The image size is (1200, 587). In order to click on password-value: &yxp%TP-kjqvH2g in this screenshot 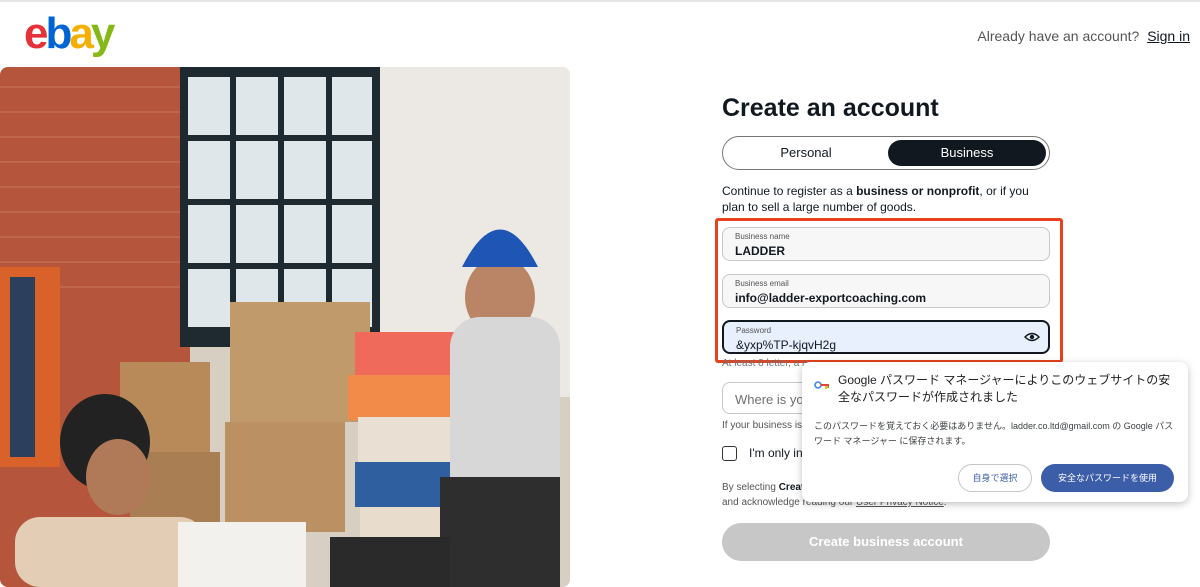, I will do `click(786, 345)`.